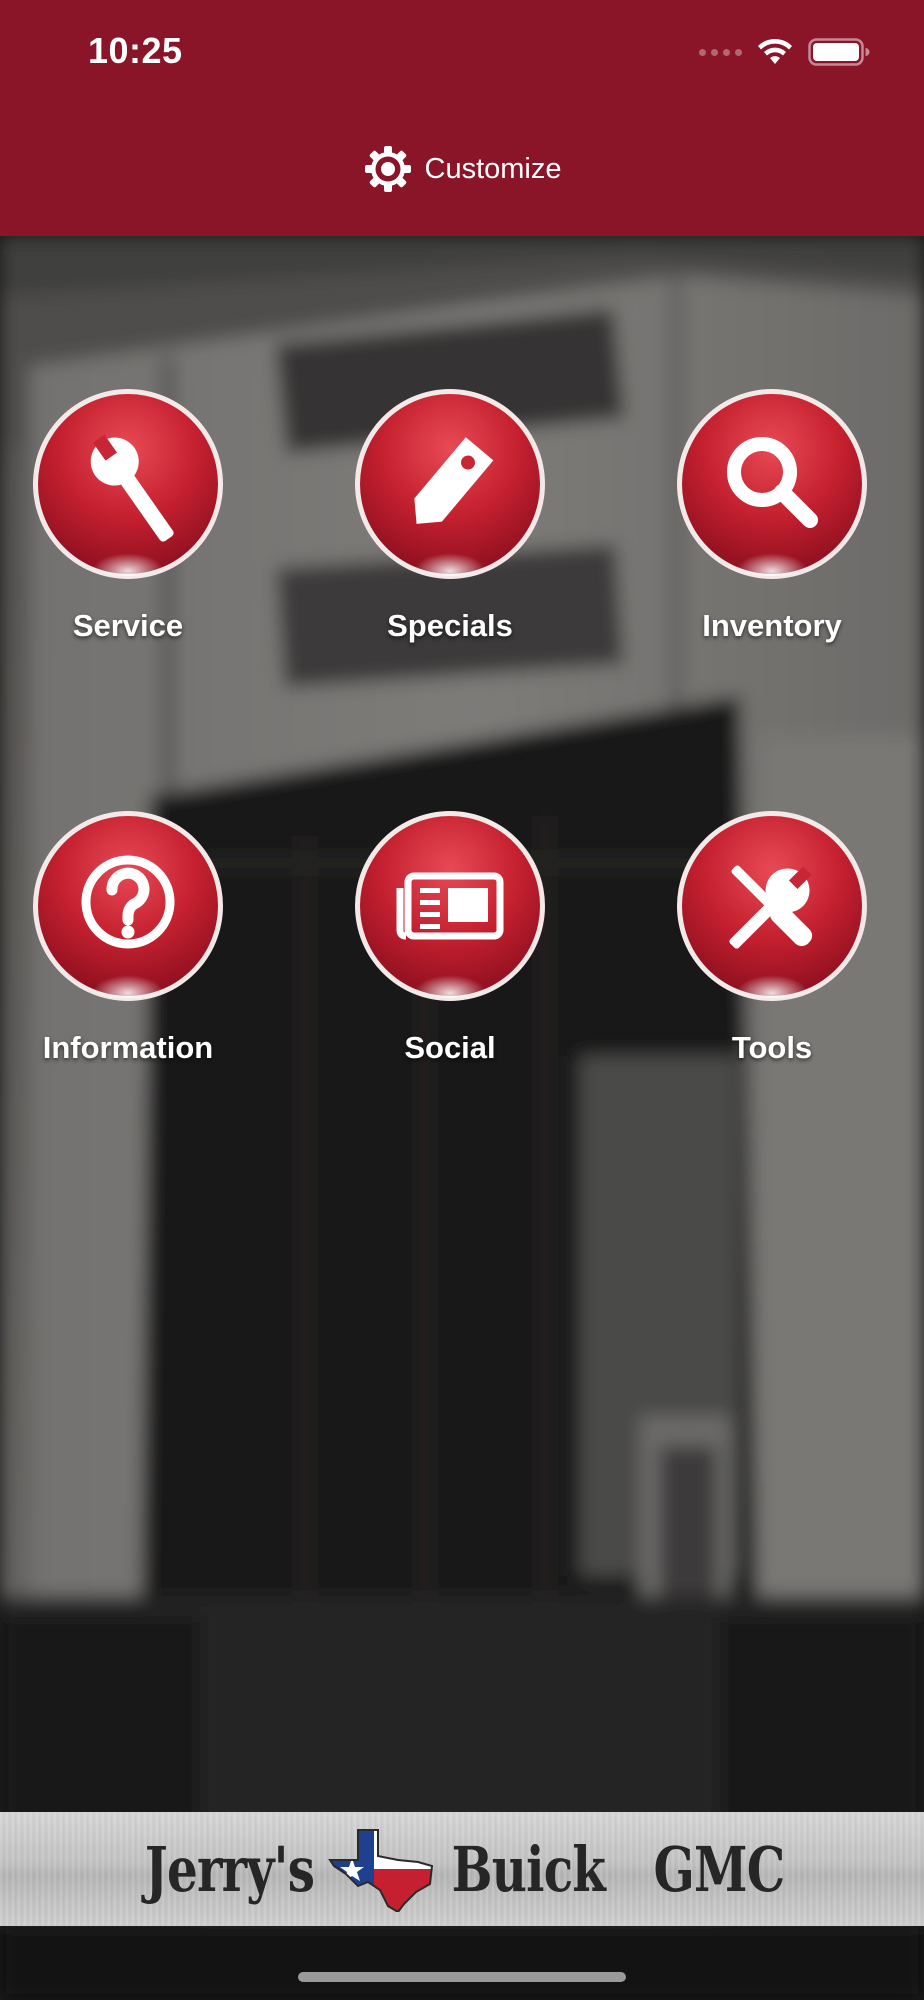 The width and height of the screenshot is (924, 2000). What do you see at coordinates (230, 1869) in the screenshot?
I see `logo-word-jerrys: Jerry's` at bounding box center [230, 1869].